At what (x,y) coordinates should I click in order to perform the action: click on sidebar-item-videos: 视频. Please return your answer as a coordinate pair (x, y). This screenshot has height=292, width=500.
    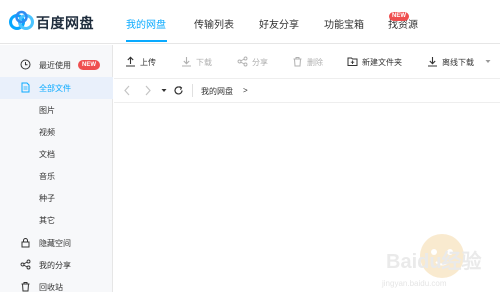
    Looking at the image, I should click on (56, 132).